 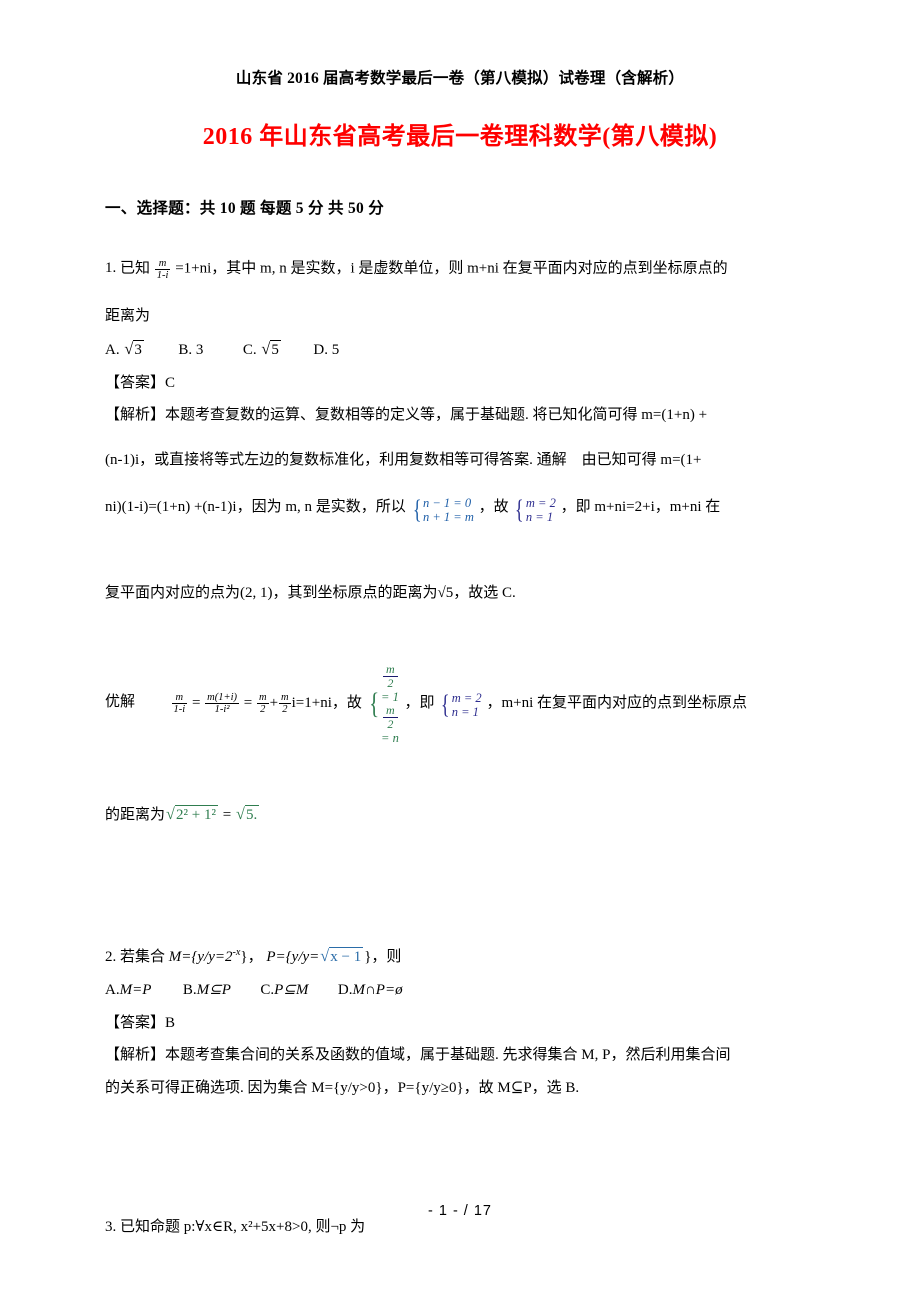 I want to click on better-fraction-4: m 2, so click(x=285, y=703).